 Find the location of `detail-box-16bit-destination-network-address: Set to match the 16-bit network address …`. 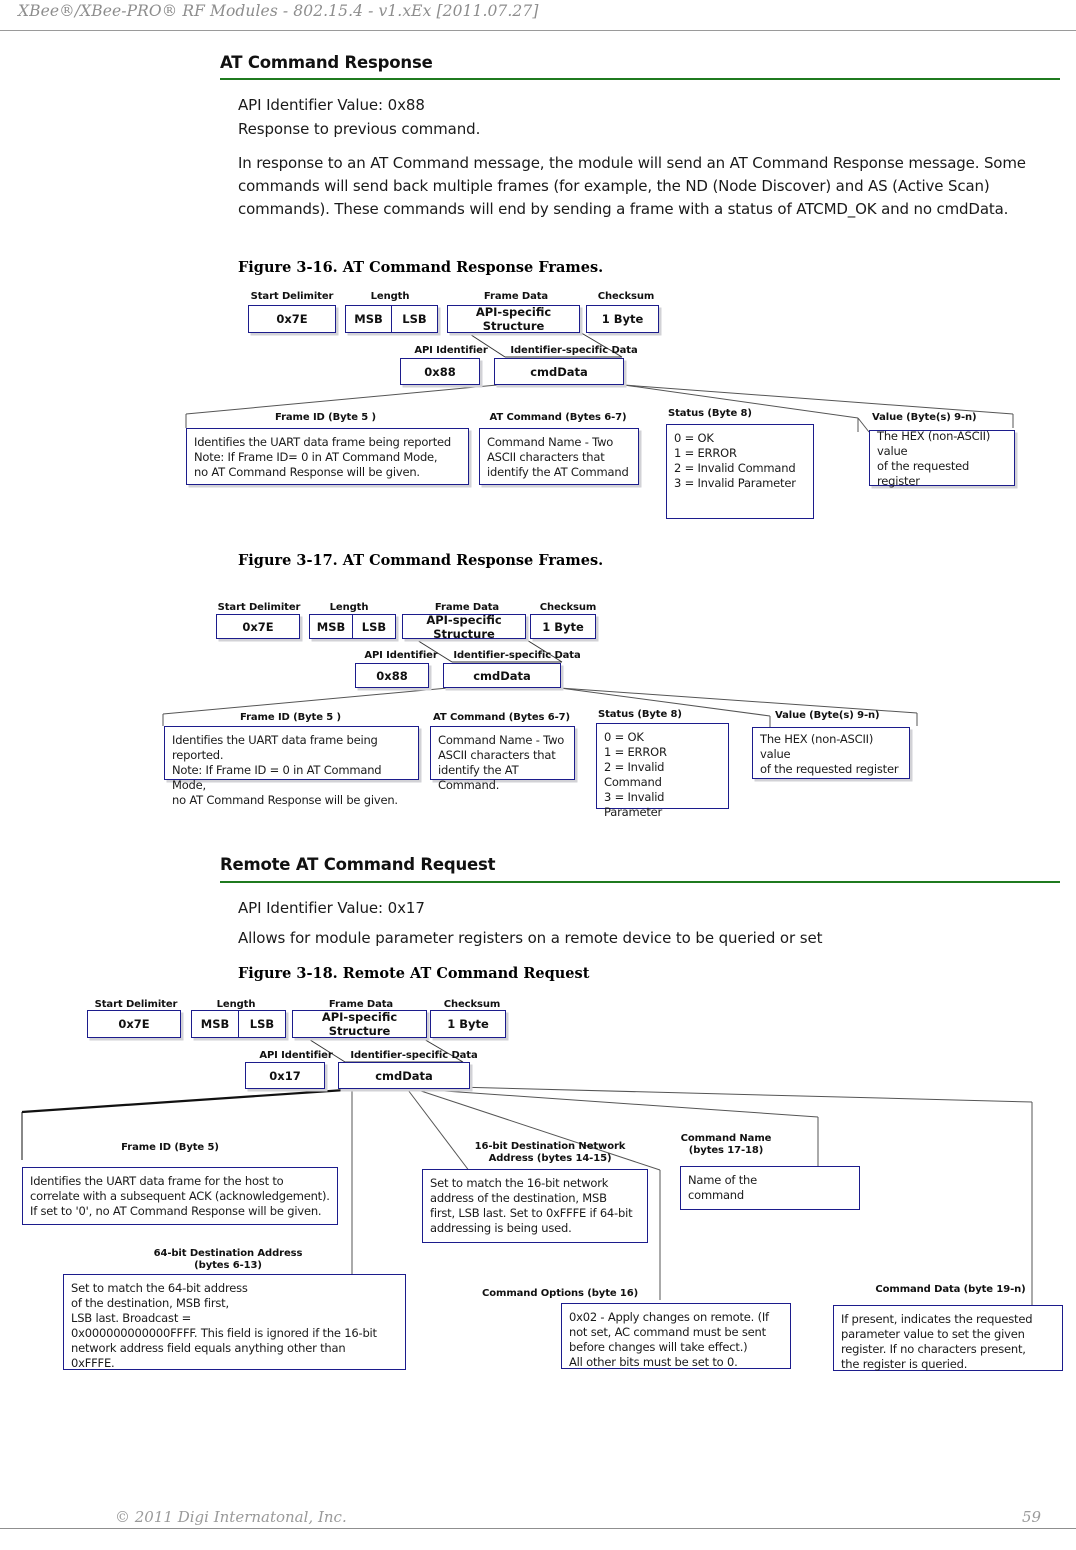

detail-box-16bit-destination-network-address: Set to match the 16-bit network address … is located at coordinates (535, 1206).